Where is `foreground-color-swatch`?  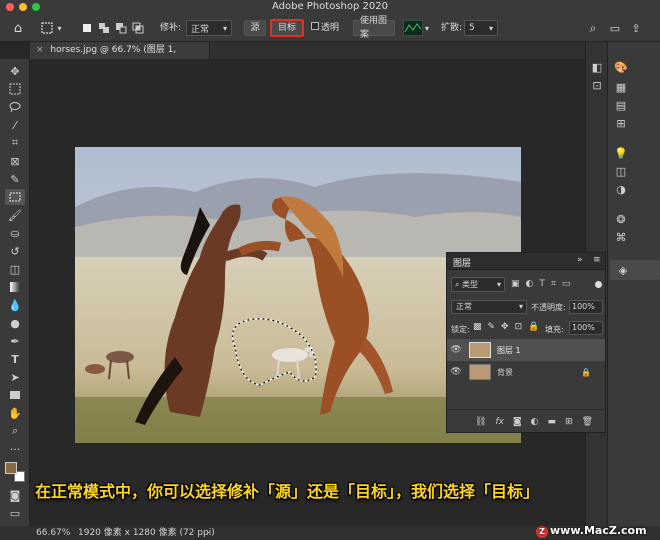
foreground-color-swatch is located at coordinates (11, 468).